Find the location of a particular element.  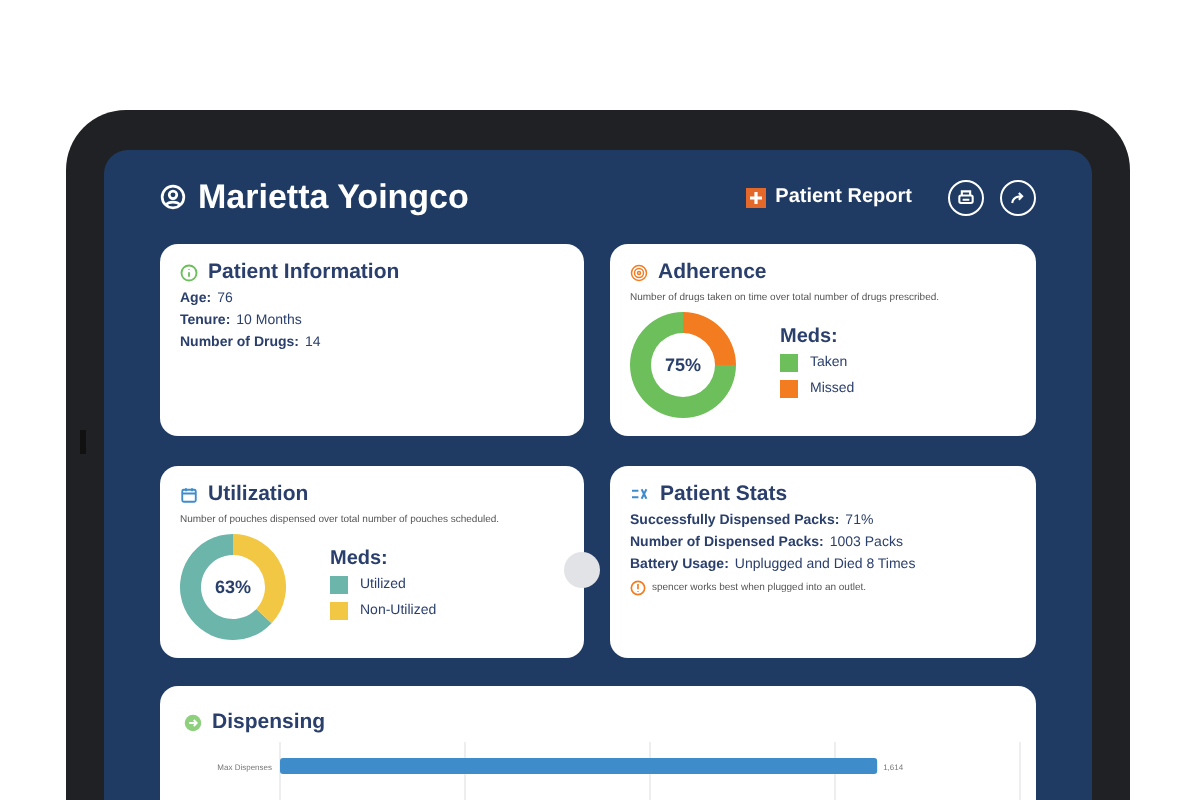

shuffle-icon is located at coordinates (640, 494).